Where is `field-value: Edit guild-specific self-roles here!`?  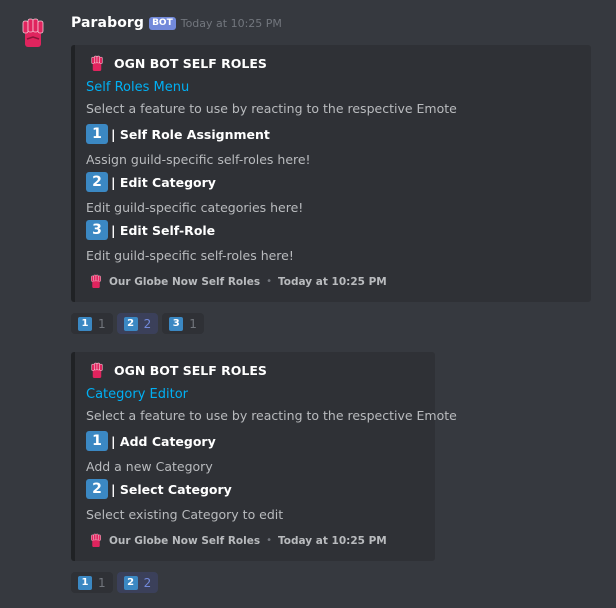
field-value: Edit guild-specific self-roles here! is located at coordinates (190, 255).